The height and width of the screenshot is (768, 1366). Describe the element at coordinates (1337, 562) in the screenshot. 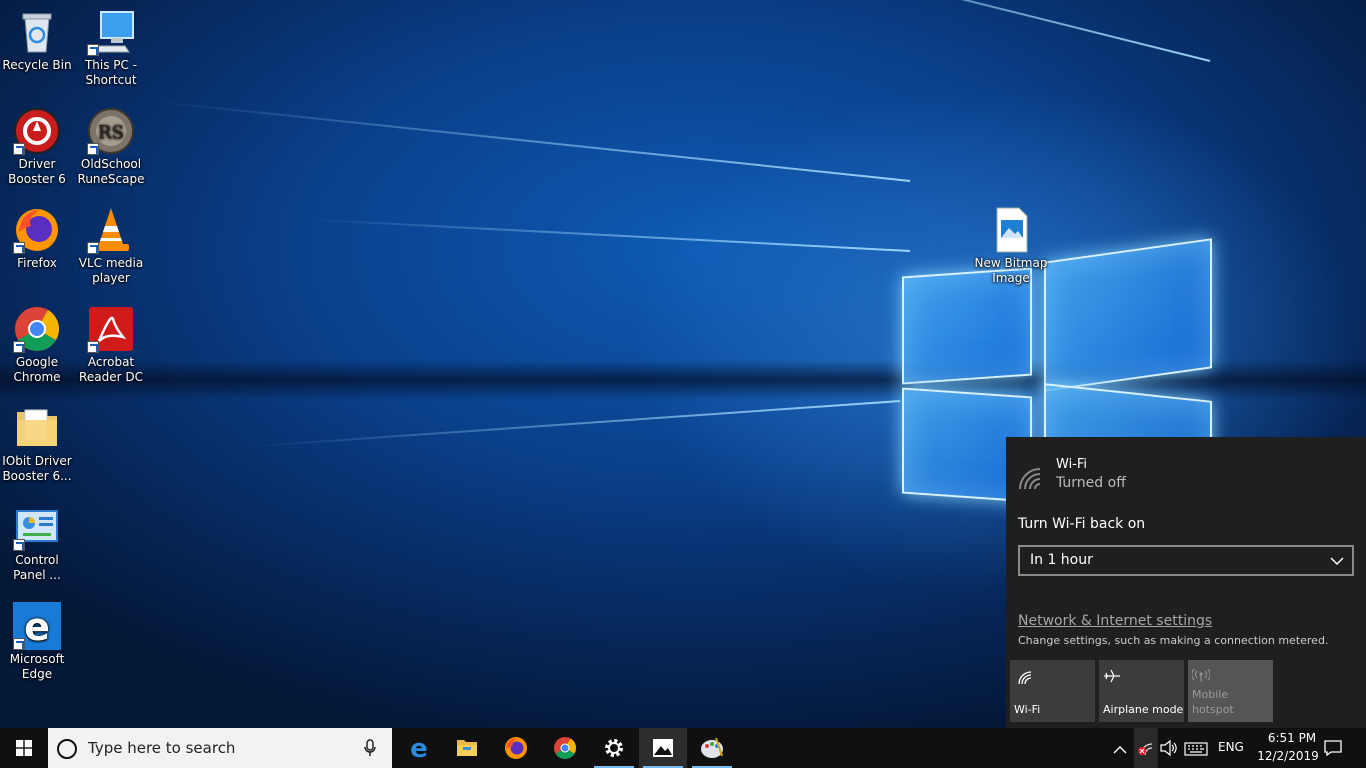

I see `chevron-down-icon` at that location.